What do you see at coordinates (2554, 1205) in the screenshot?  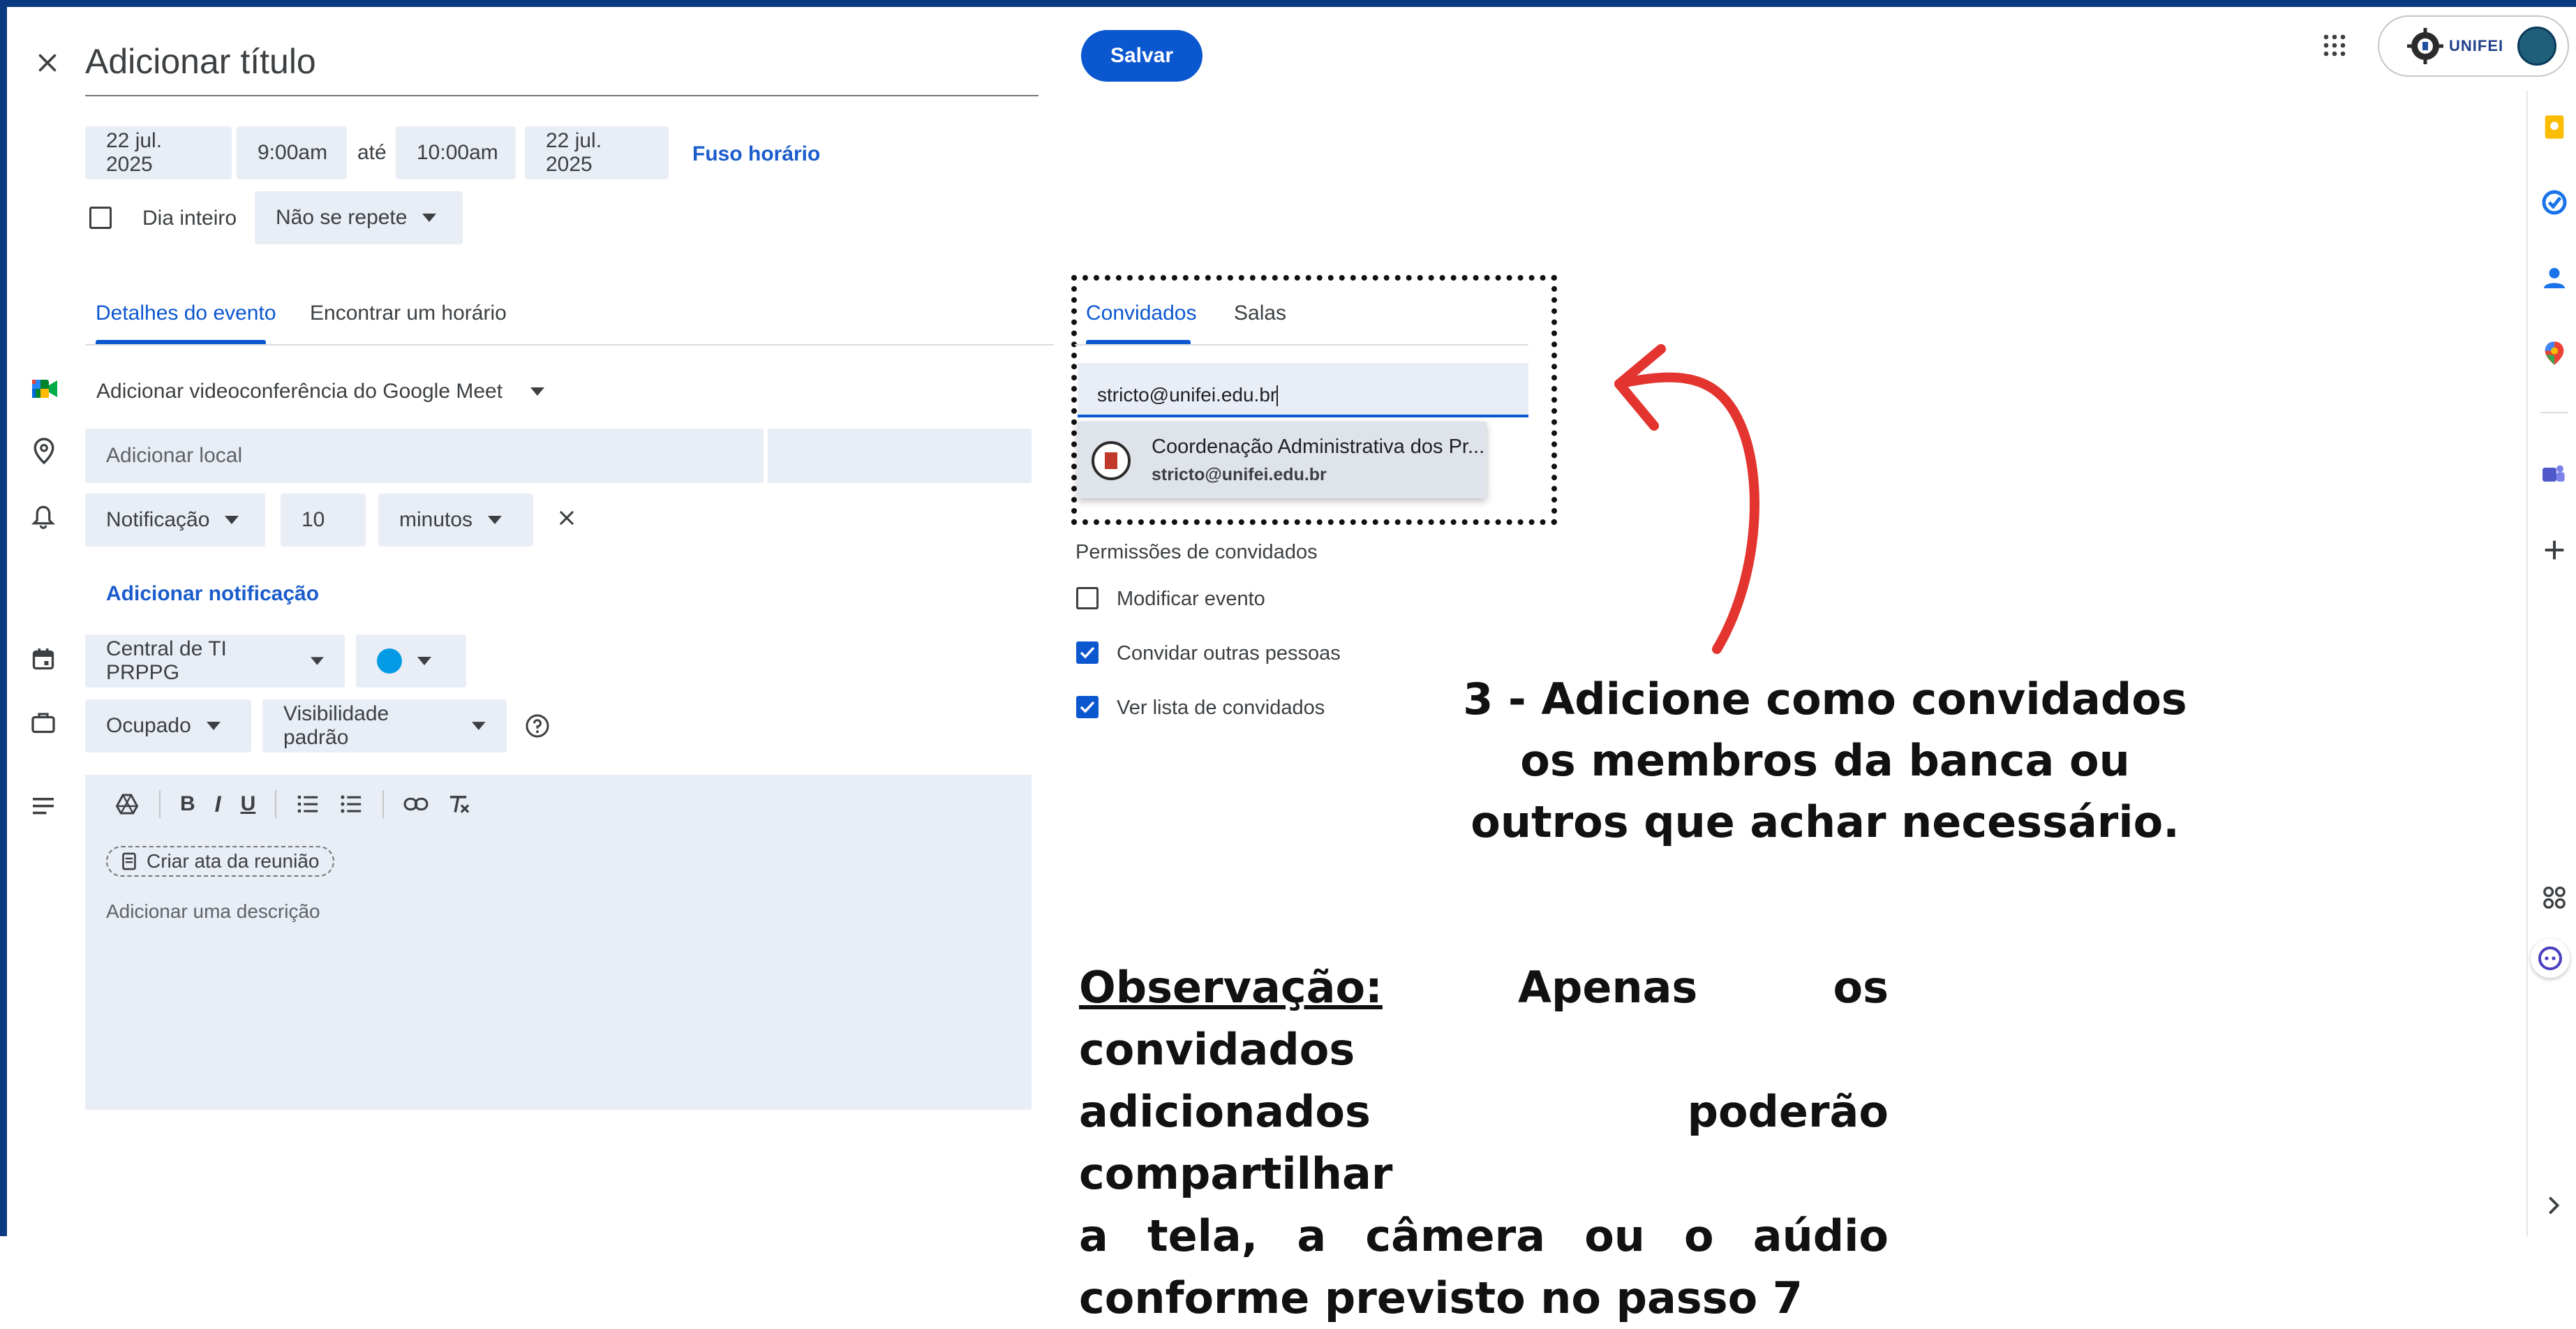 I see `chevron-right-icon` at bounding box center [2554, 1205].